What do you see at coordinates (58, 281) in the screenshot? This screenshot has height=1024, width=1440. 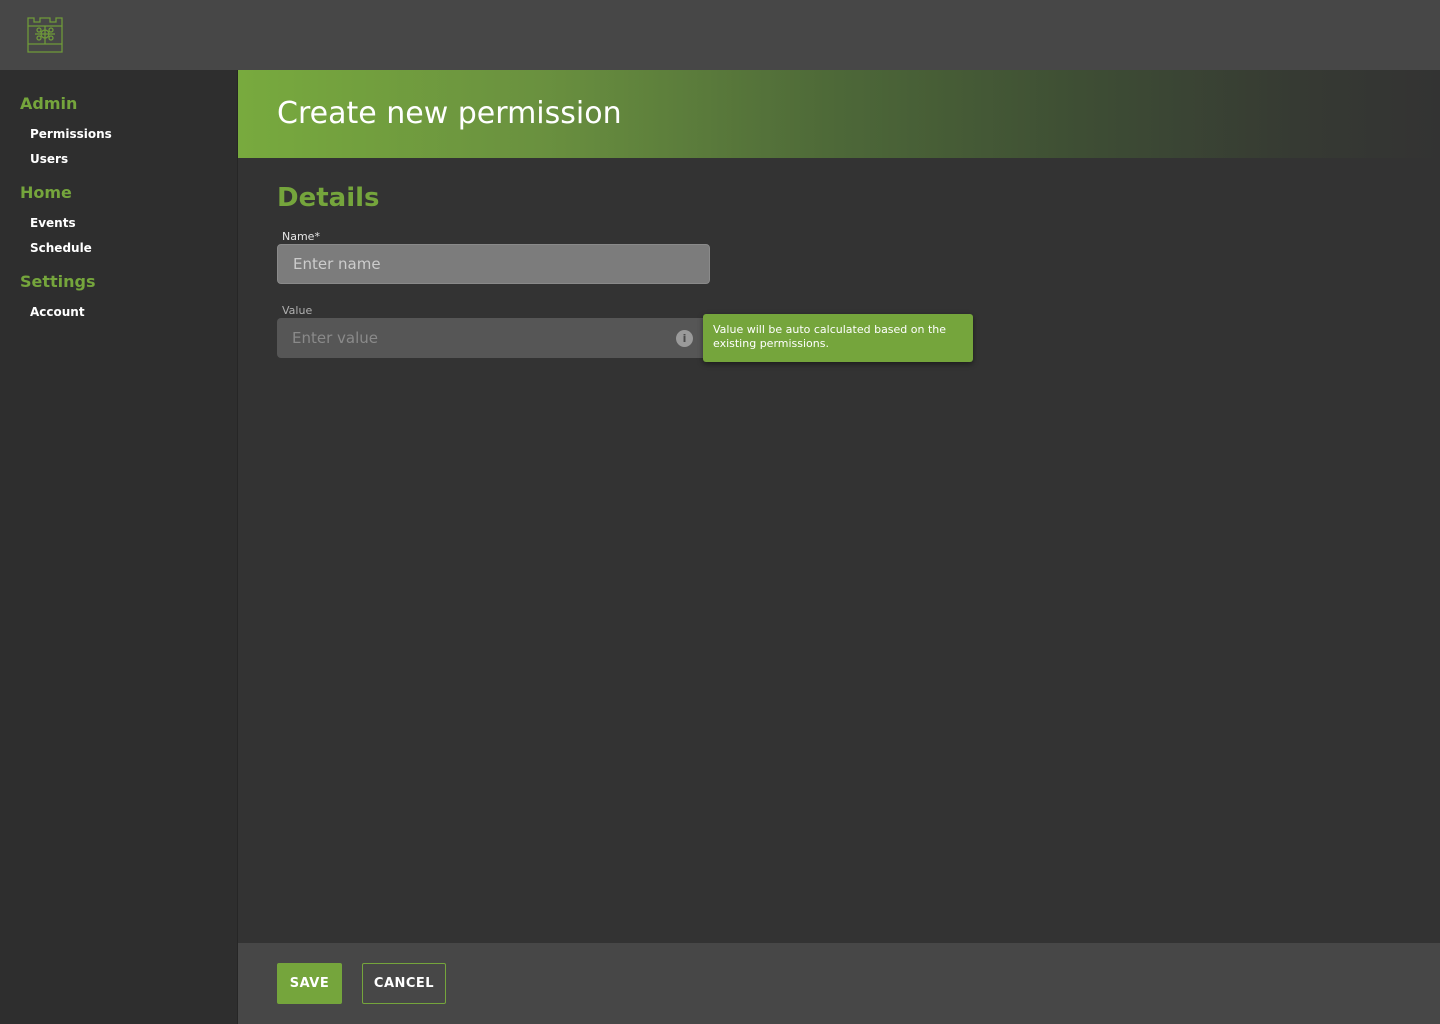 I see `sidebar-group-settings: Settings` at bounding box center [58, 281].